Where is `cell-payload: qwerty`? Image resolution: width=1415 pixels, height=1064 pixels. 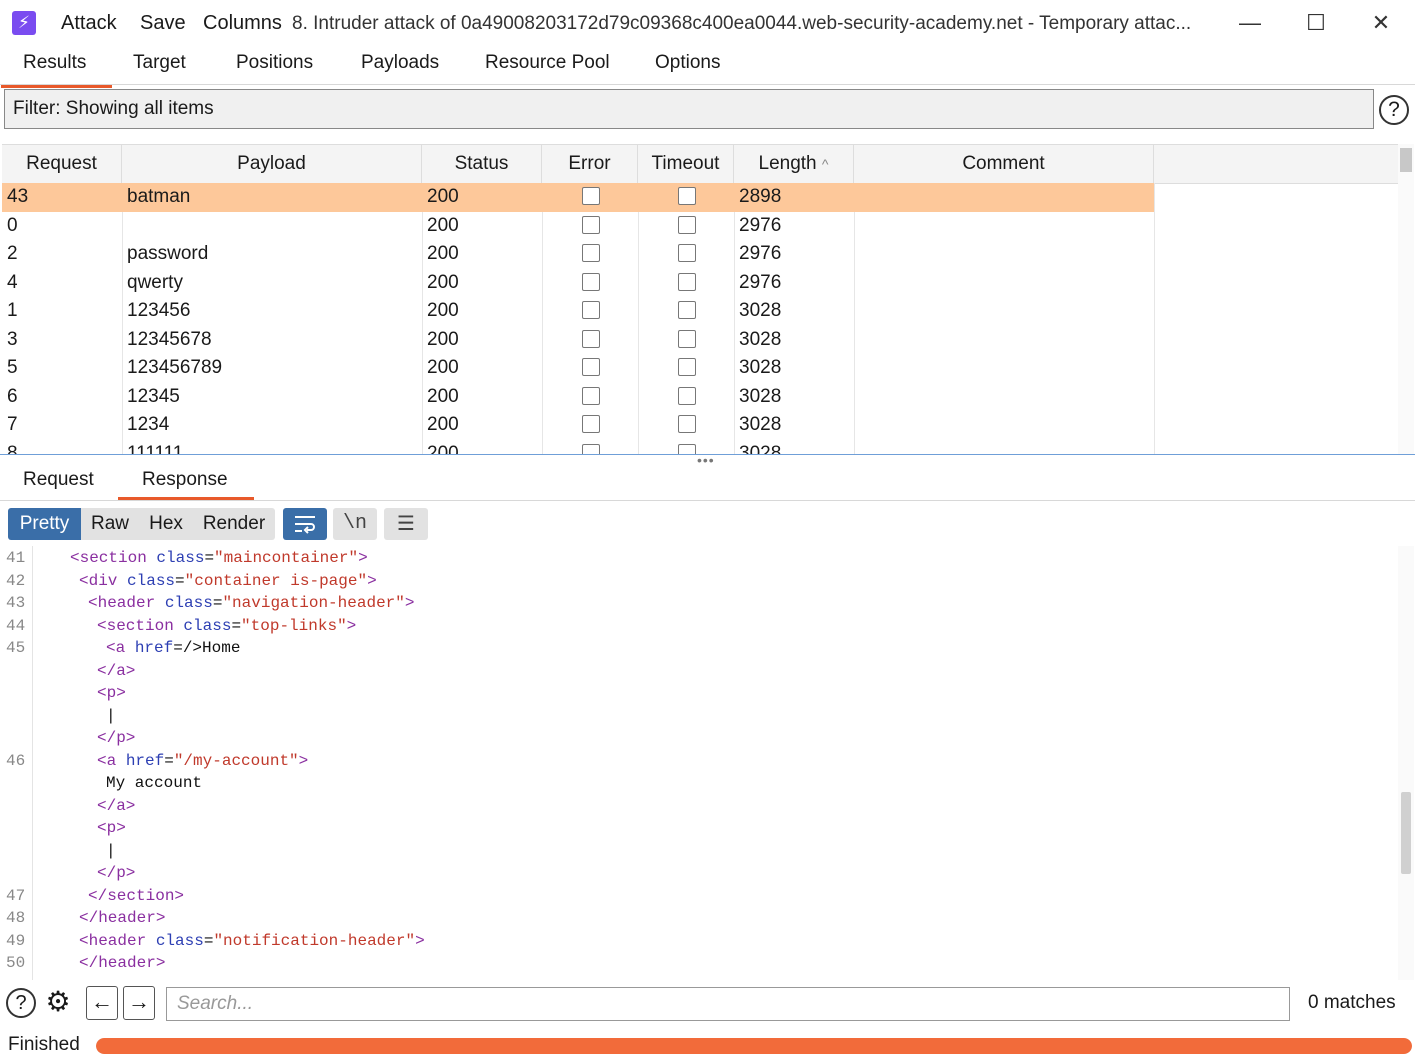 cell-payload: qwerty is located at coordinates (155, 282).